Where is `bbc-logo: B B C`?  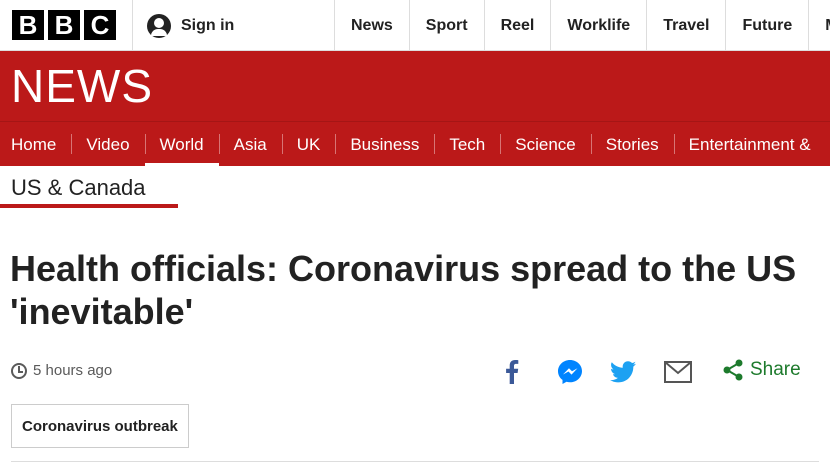 bbc-logo: B B C is located at coordinates (64, 25).